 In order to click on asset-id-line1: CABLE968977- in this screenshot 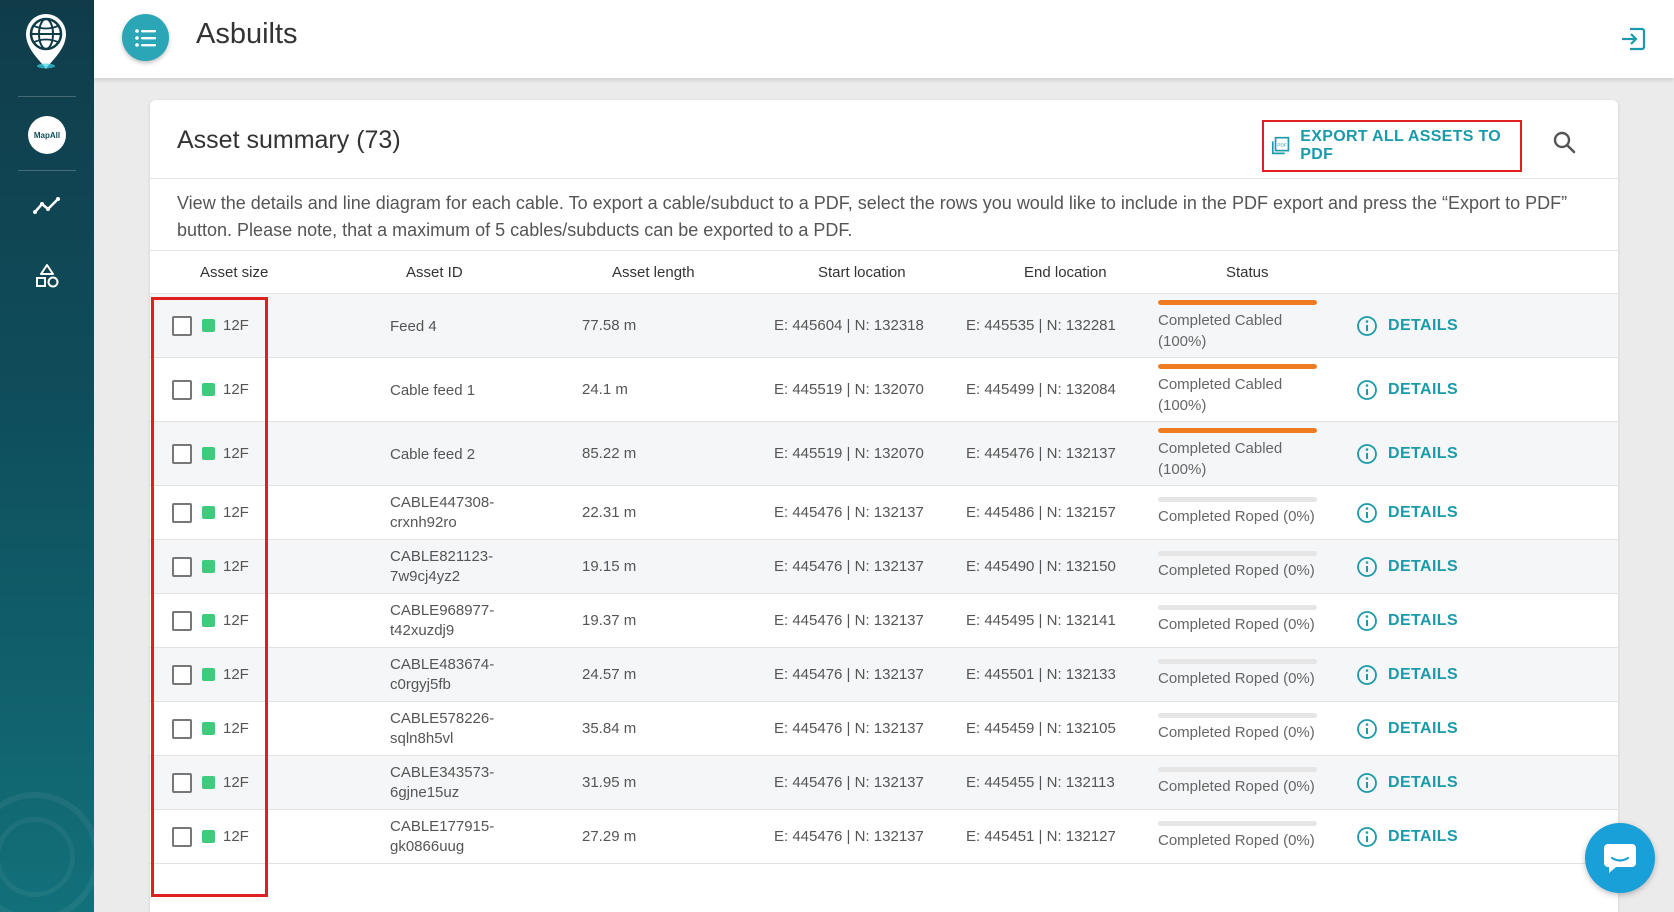, I will do `click(442, 610)`.